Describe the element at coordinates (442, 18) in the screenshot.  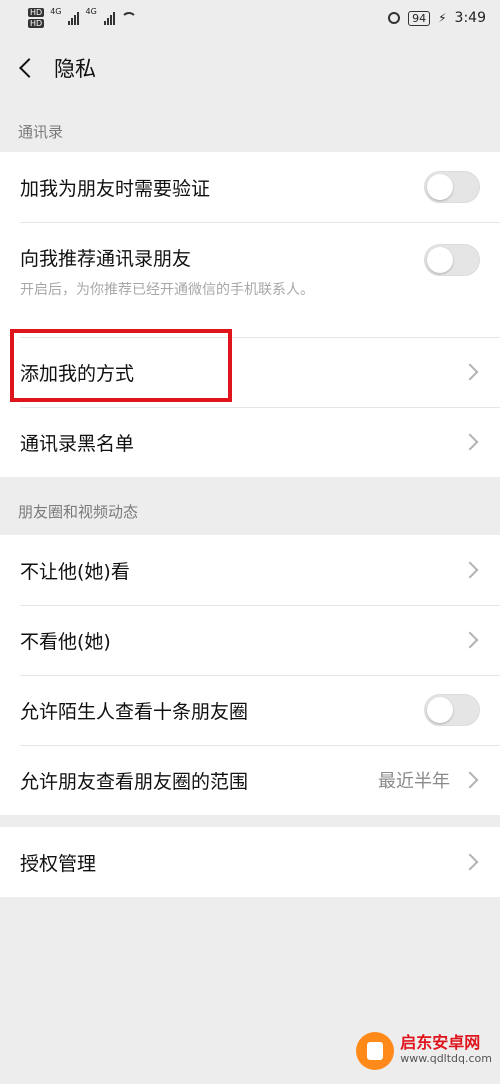
I see `charging-icon: ⚡` at that location.